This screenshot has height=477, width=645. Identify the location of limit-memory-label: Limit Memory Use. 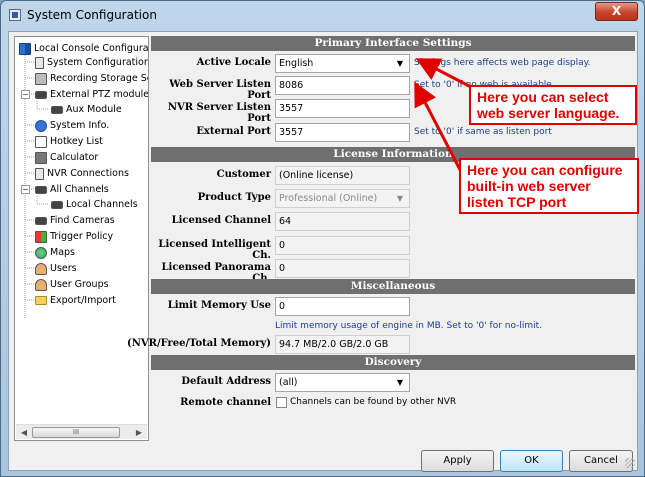
(219, 305).